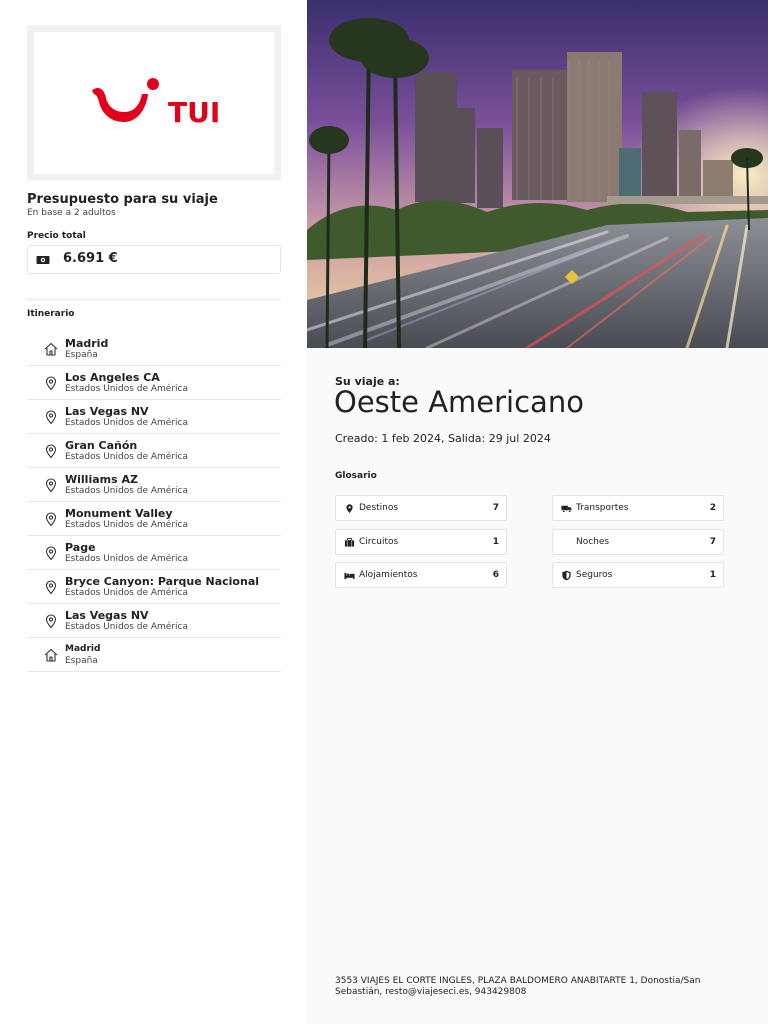 The height and width of the screenshot is (1024, 768). Describe the element at coordinates (379, 508) in the screenshot. I see `glossary-name: Destinos` at that location.